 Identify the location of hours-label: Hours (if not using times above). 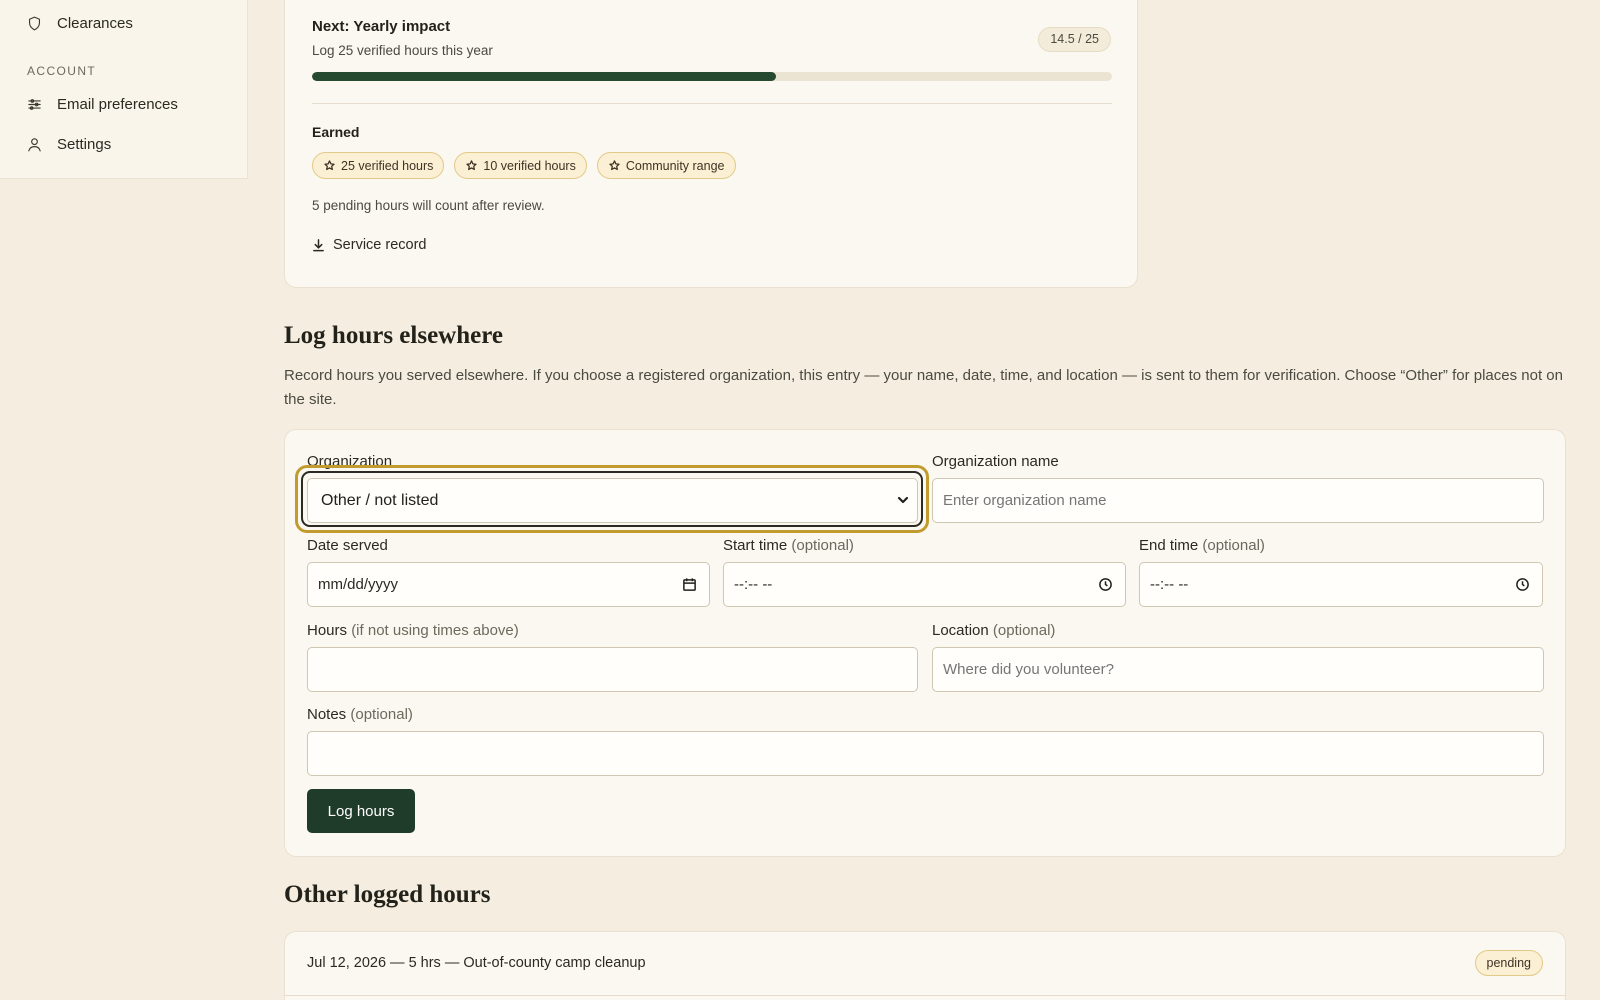
(413, 630).